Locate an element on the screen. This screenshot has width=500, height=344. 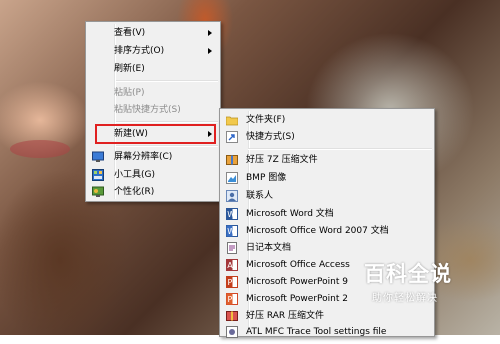
watermark: 百科全说 助你轻松解决 is located at coordinates (413, 284).